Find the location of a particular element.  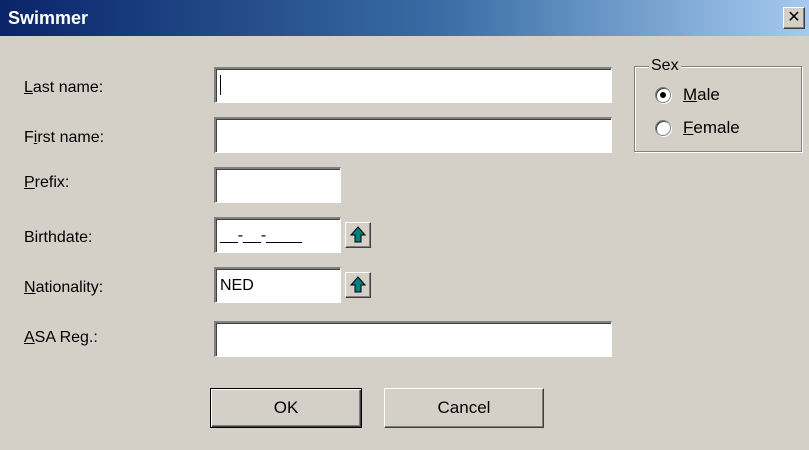

male-radio-label: Male is located at coordinates (701, 95).